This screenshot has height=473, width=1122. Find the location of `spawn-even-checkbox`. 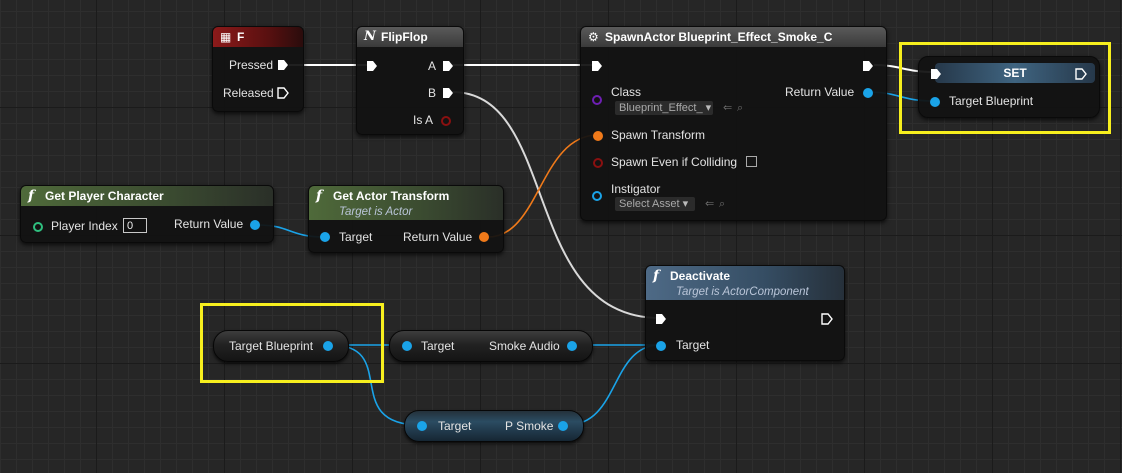

spawn-even-checkbox is located at coordinates (751, 161).